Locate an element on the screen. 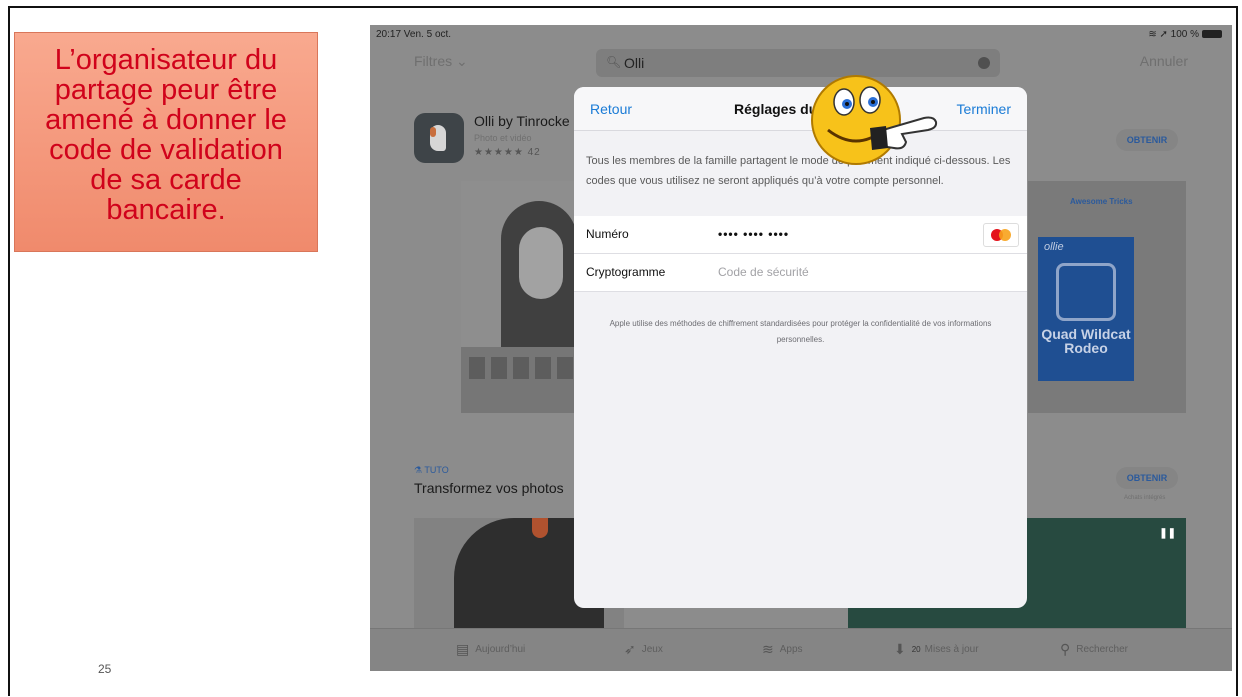 This screenshot has width=1242, height=697. rocket-icon: ➶ is located at coordinates (630, 649).